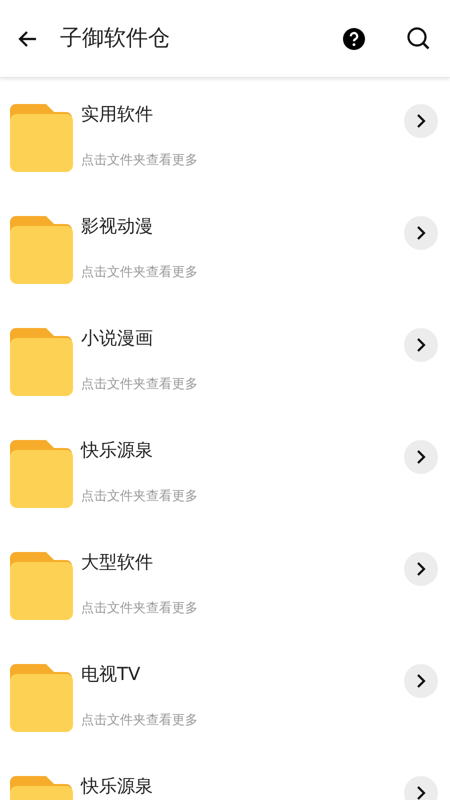  What do you see at coordinates (354, 38) in the screenshot?
I see `help-button` at bounding box center [354, 38].